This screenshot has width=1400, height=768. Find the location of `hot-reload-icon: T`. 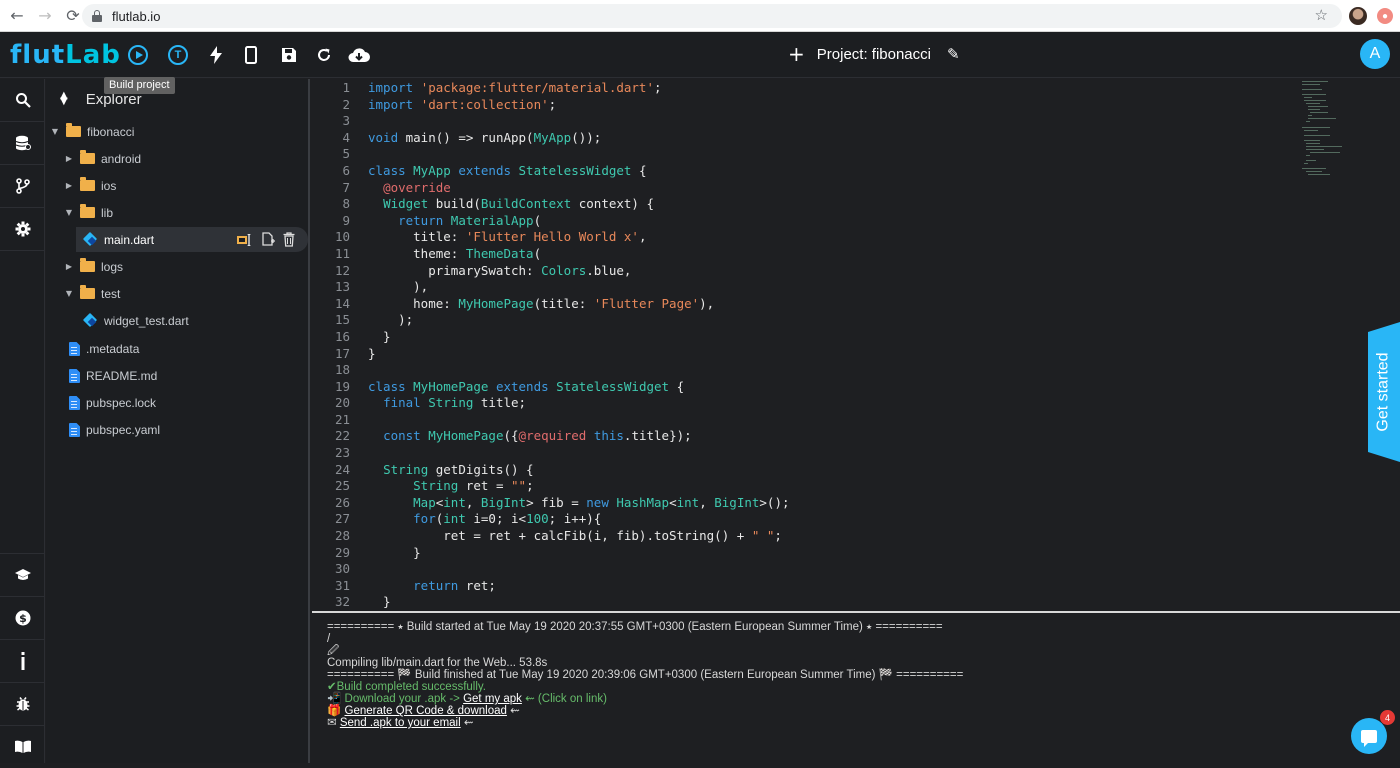

hot-reload-icon: T is located at coordinates (178, 55).